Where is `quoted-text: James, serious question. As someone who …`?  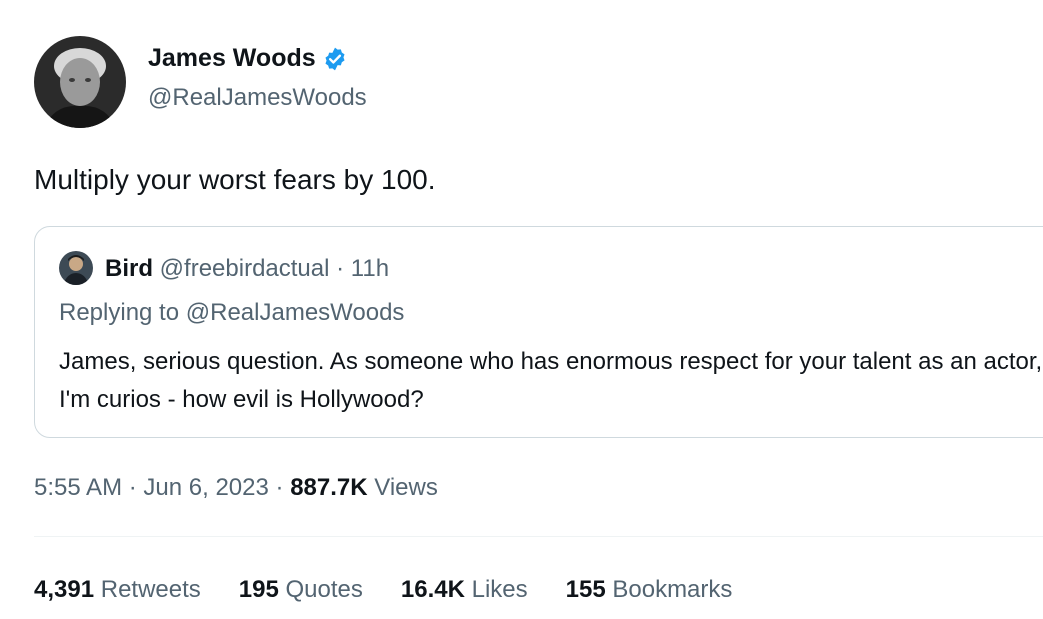 quoted-text: James, serious question. As someone who … is located at coordinates (551, 380).